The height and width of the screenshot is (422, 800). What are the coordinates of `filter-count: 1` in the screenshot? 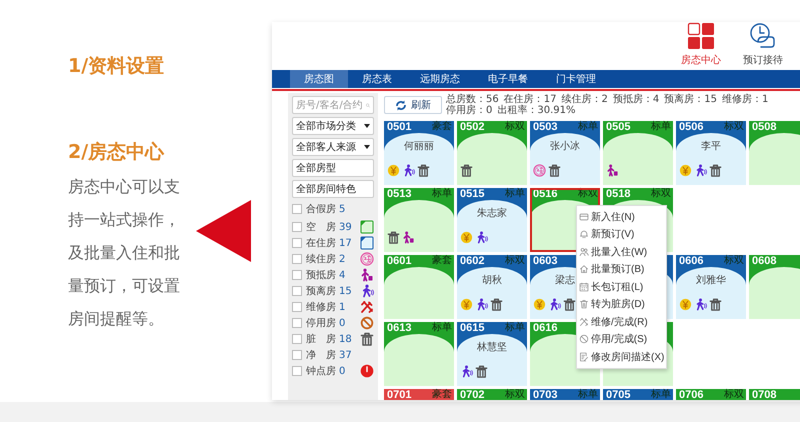 It's located at (342, 307).